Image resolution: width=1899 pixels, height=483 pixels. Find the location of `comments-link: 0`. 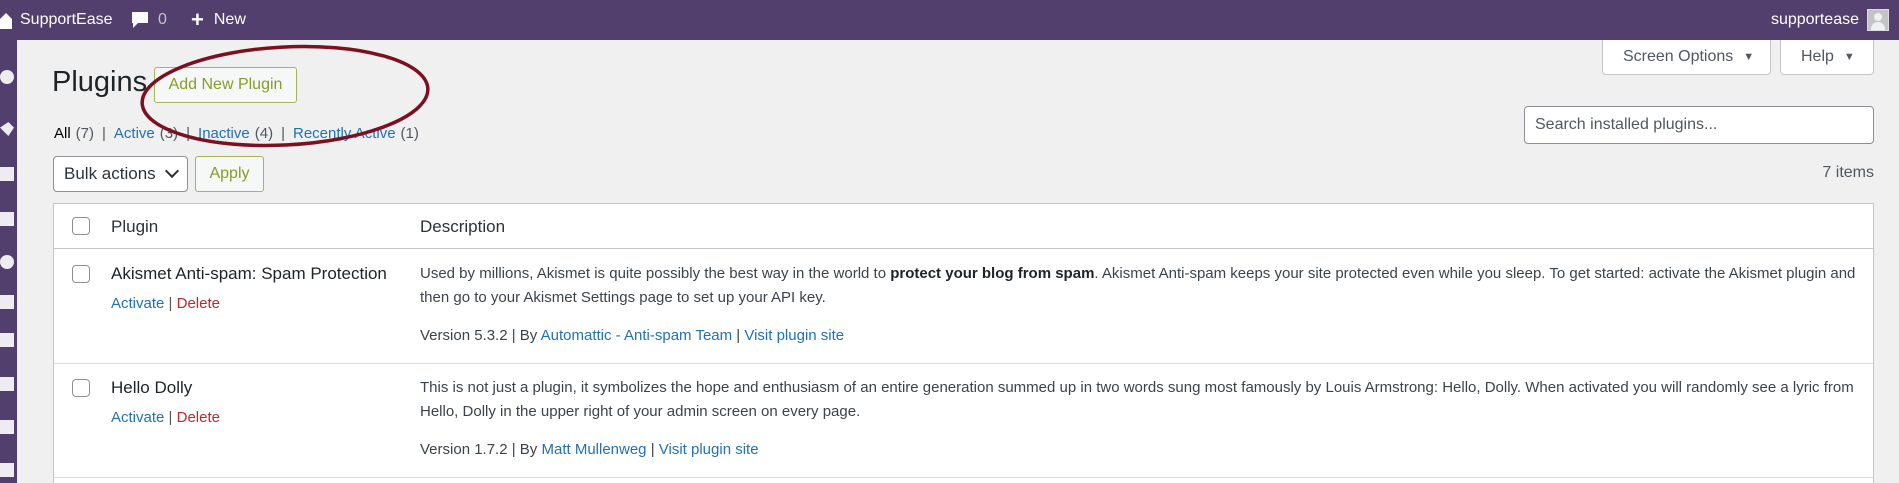

comments-link: 0 is located at coordinates (148, 20).